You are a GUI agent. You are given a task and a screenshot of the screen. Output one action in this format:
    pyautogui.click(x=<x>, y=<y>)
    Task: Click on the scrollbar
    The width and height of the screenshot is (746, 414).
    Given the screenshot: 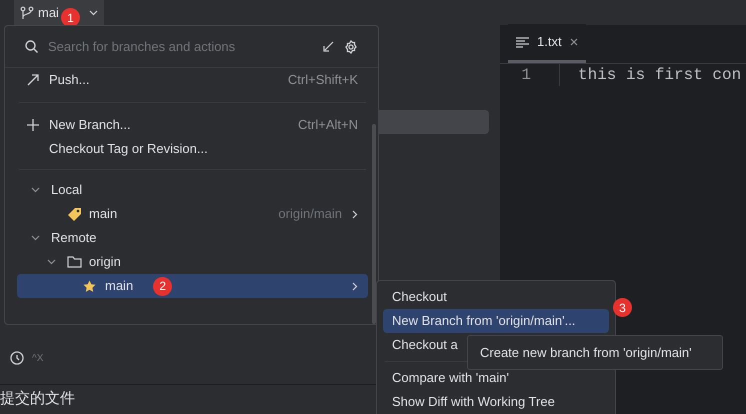 What is the action you would take?
    pyautogui.click(x=374, y=224)
    